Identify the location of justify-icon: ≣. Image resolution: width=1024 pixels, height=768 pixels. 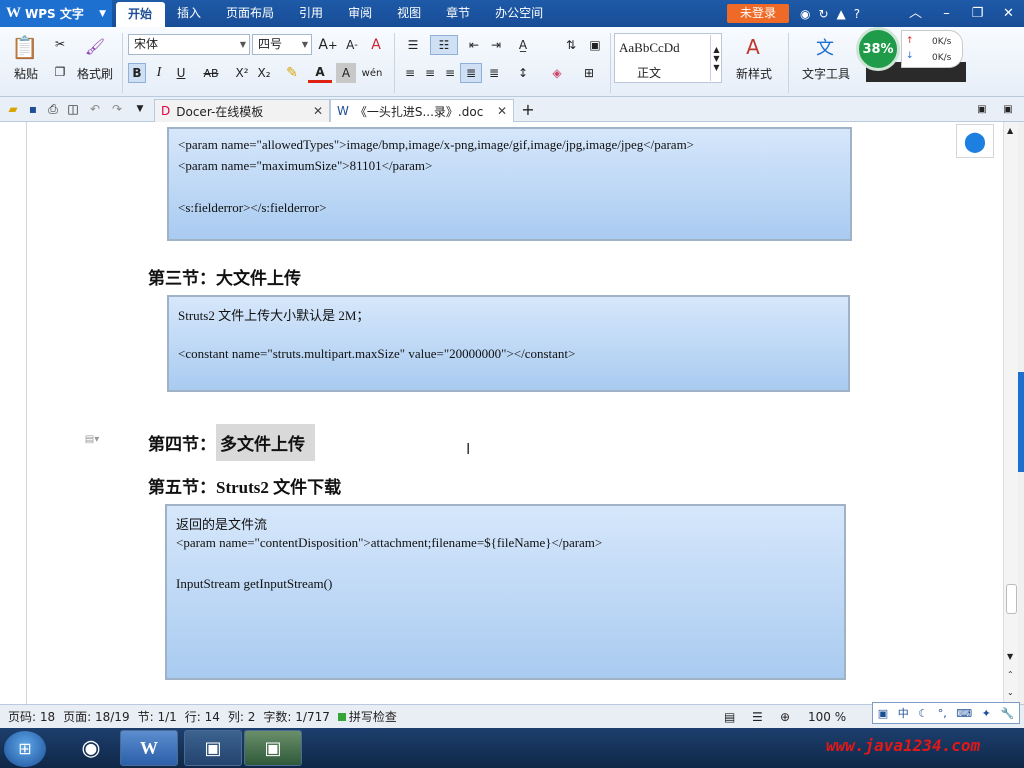
(471, 73).